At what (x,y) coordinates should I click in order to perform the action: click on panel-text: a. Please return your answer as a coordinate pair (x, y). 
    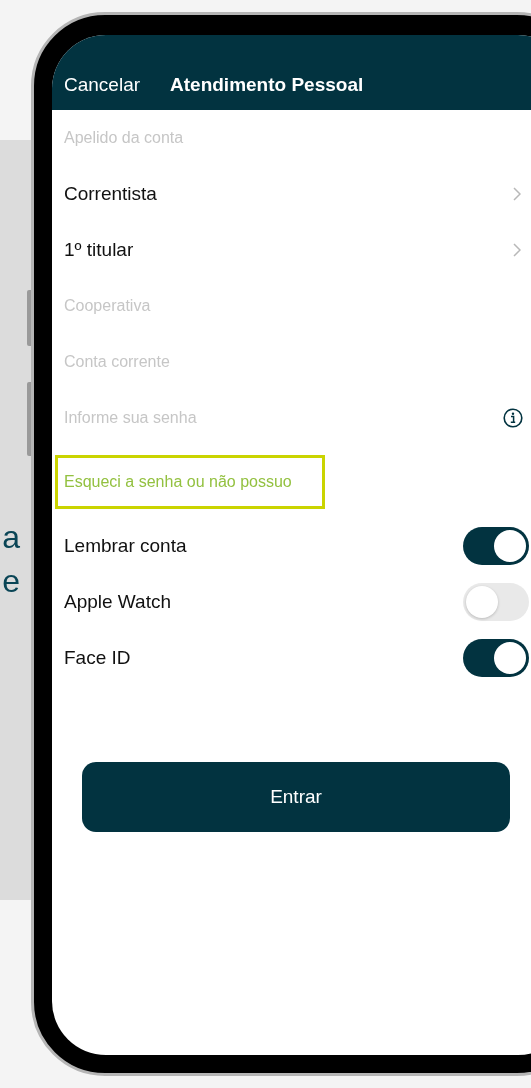
    Looking at the image, I should click on (10, 537).